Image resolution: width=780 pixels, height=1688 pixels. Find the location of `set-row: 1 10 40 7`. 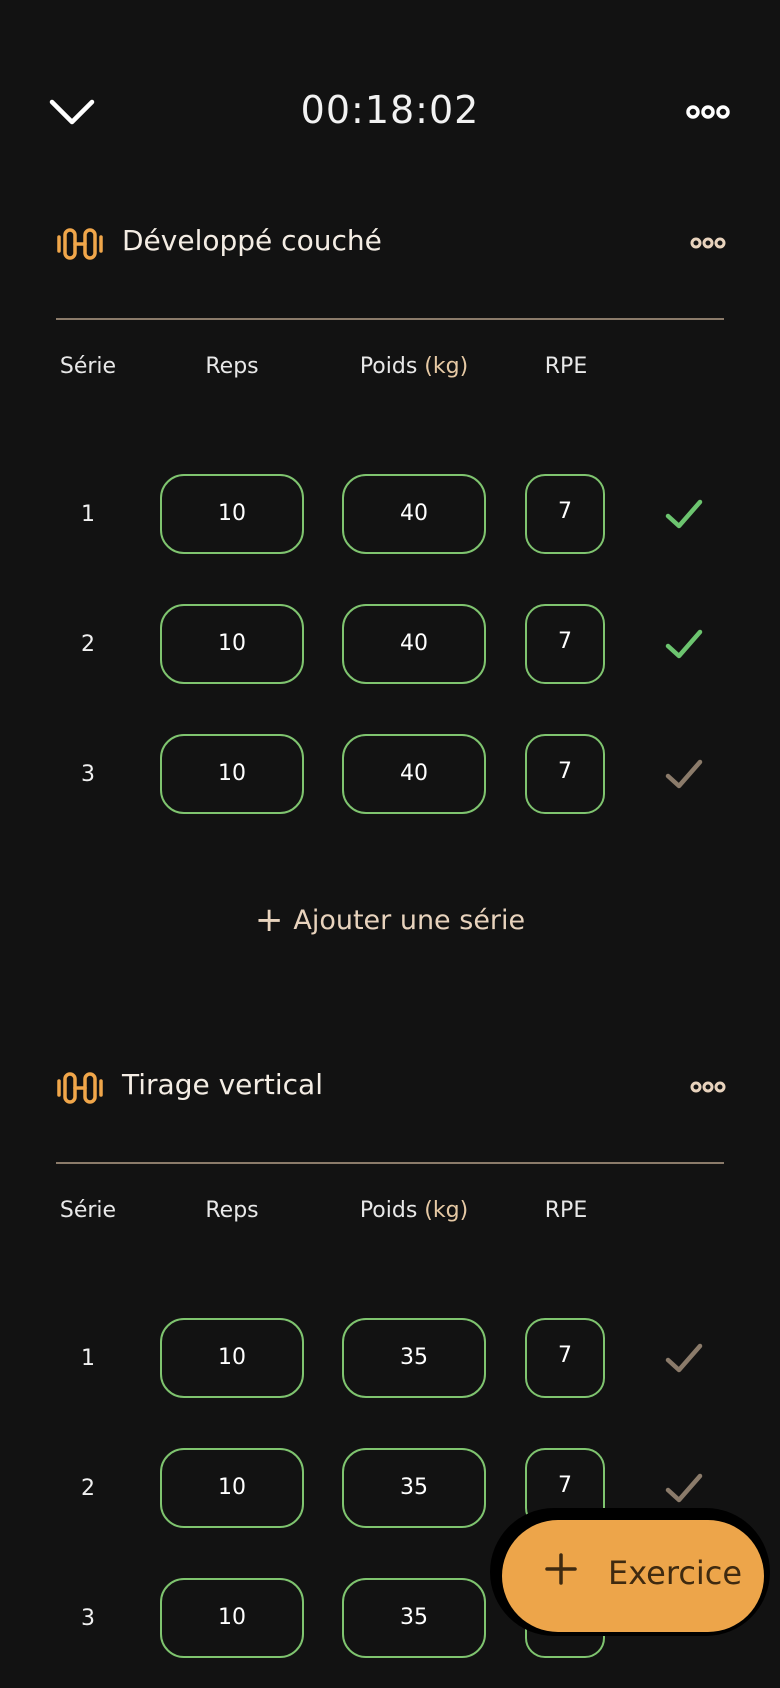

set-row: 1 10 40 7 is located at coordinates (390, 514).